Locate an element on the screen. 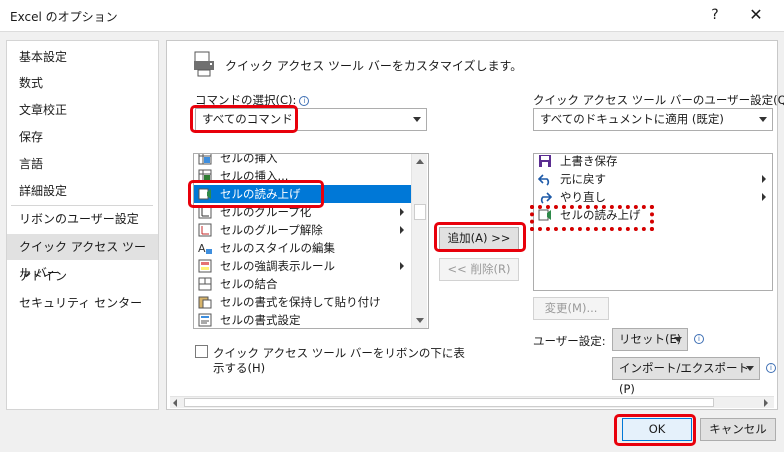  title-bar: Excel のオプション ? ✕ is located at coordinates (392, 15).